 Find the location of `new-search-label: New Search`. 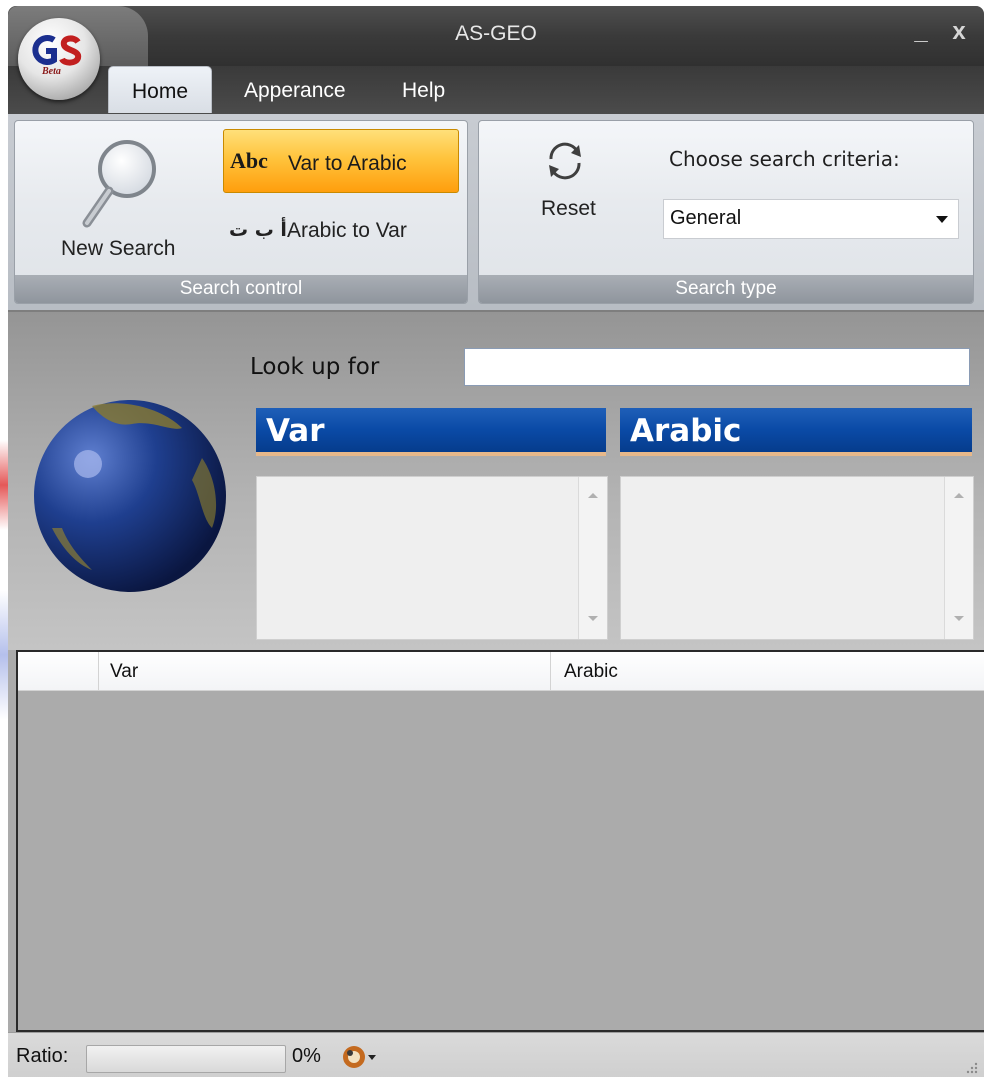

new-search-label: New Search is located at coordinates (118, 248).